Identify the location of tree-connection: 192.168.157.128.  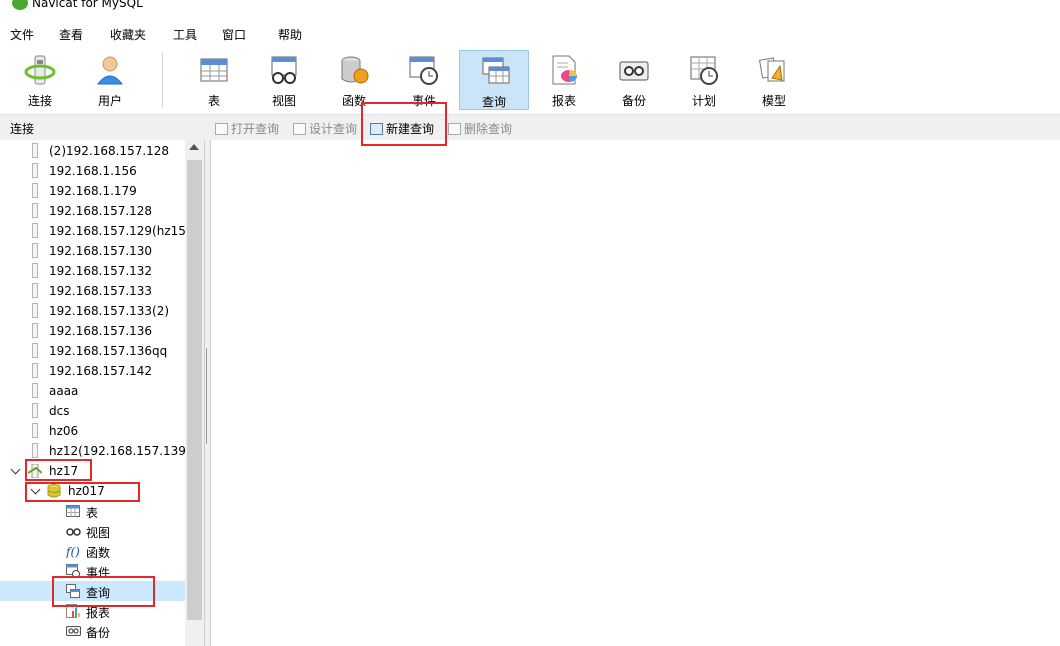
(92, 211).